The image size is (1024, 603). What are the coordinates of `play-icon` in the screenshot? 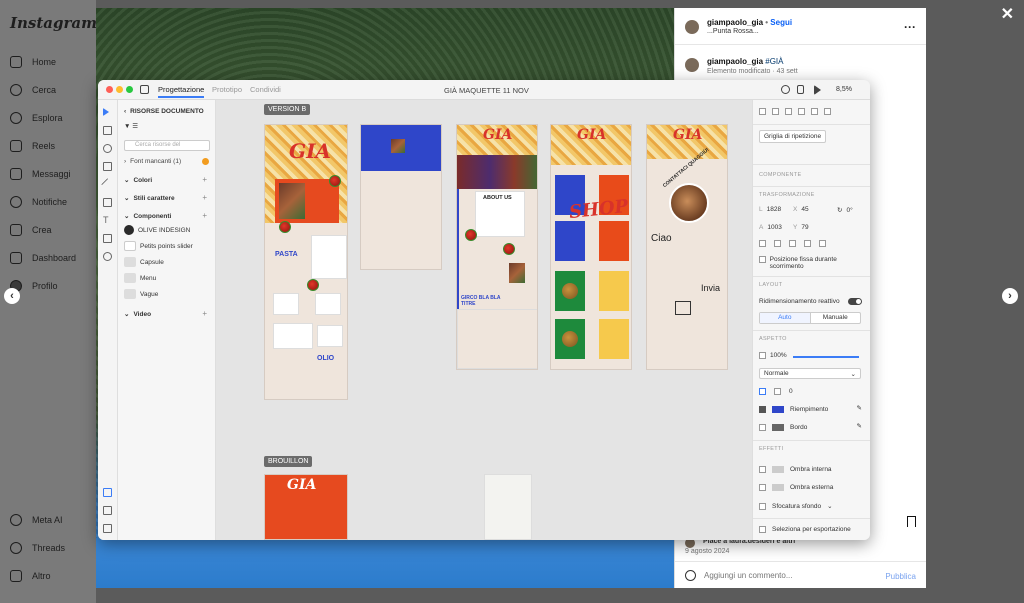 It's located at (817, 90).